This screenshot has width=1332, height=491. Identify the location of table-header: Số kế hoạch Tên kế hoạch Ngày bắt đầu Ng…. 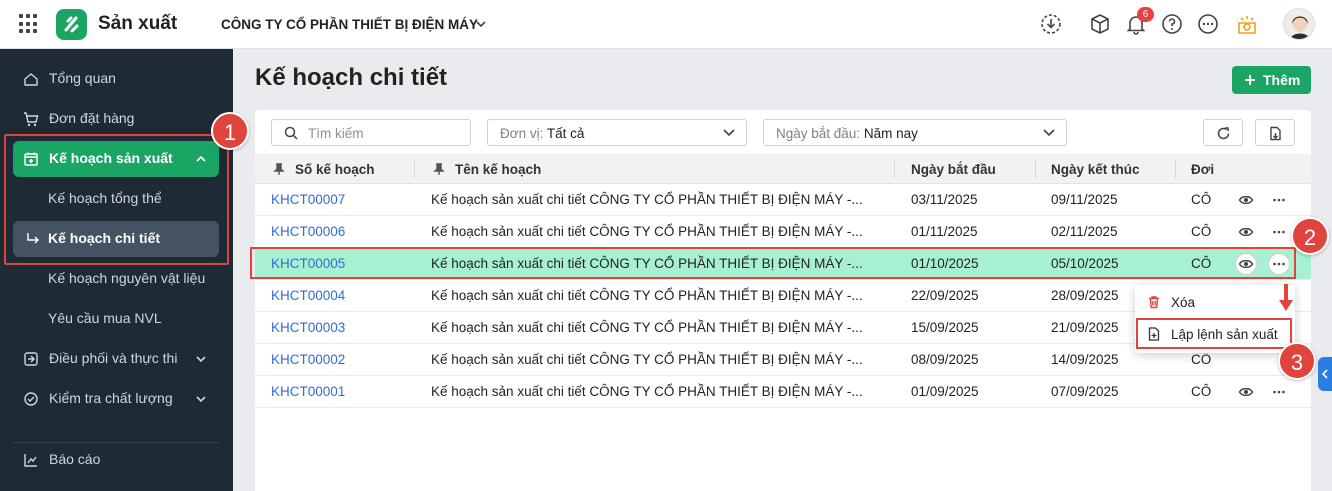
(783, 169).